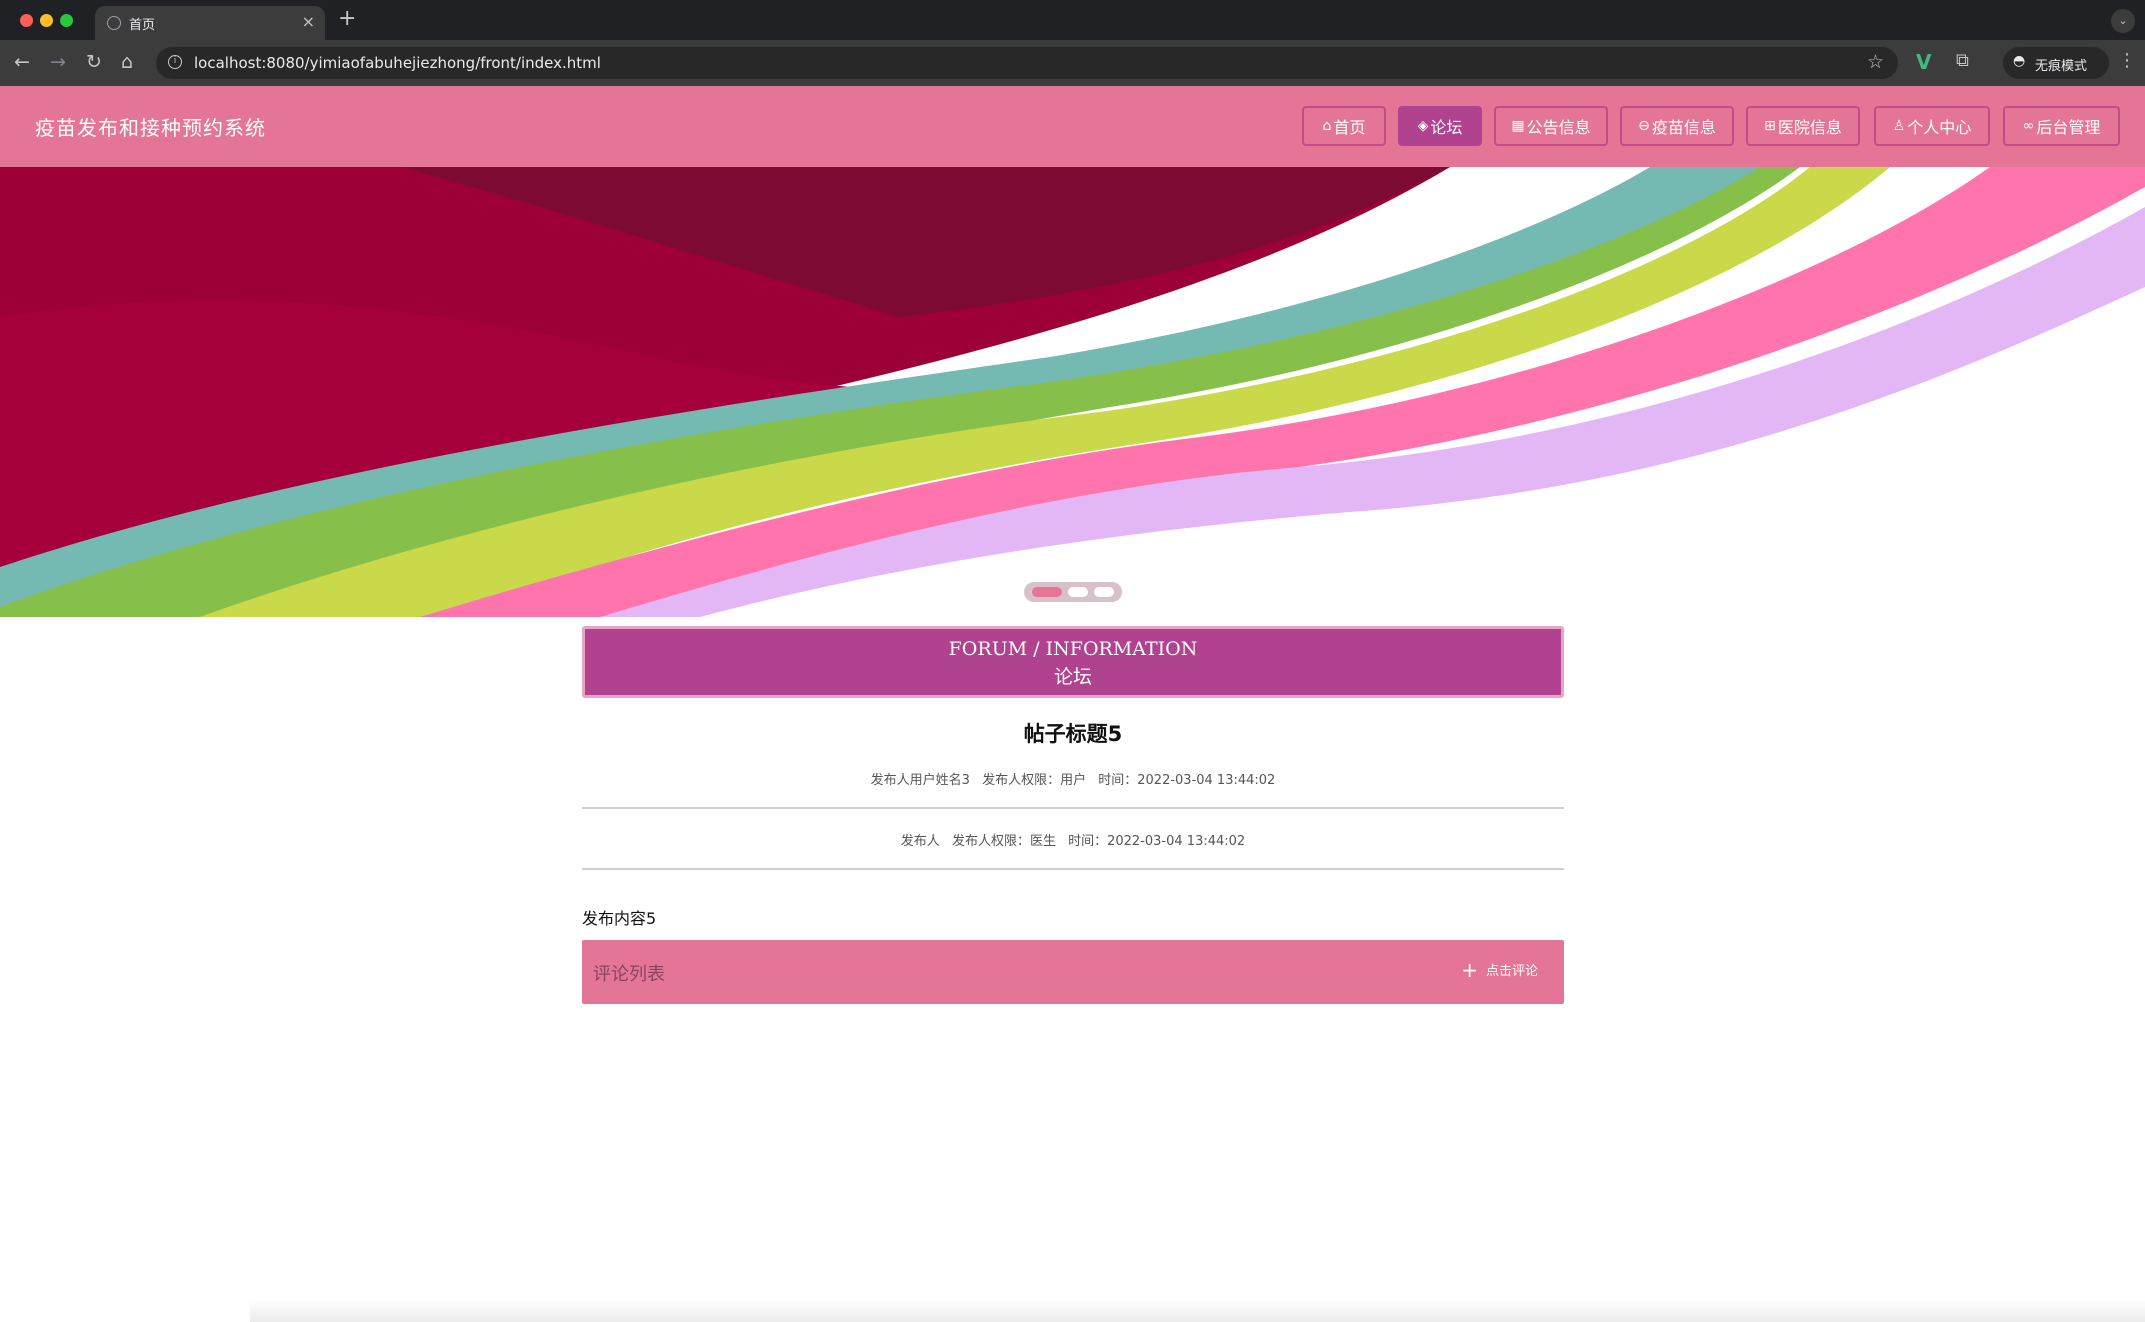 The image size is (2145, 1322). Describe the element at coordinates (2068, 127) in the screenshot. I see `nav-label: 后台管理` at that location.